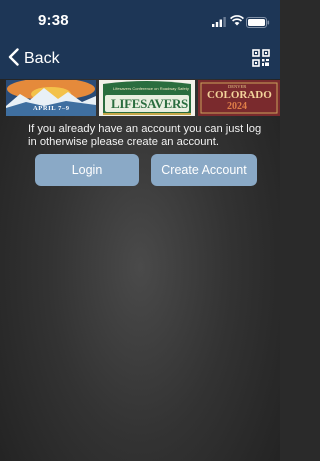 The image size is (320, 461). Describe the element at coordinates (149, 103) in the screenshot. I see `banner-lifesavers: LIFESAVERS` at that location.